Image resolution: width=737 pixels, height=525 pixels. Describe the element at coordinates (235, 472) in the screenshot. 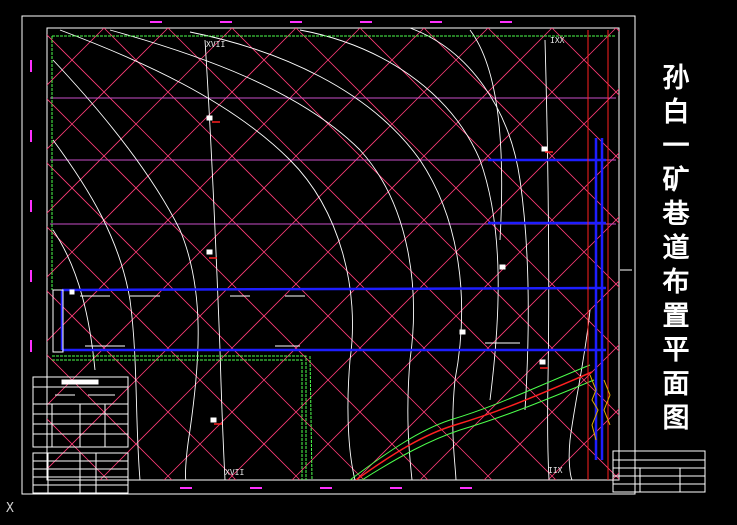

I see `grid-label-bottom-left: XVII` at that location.